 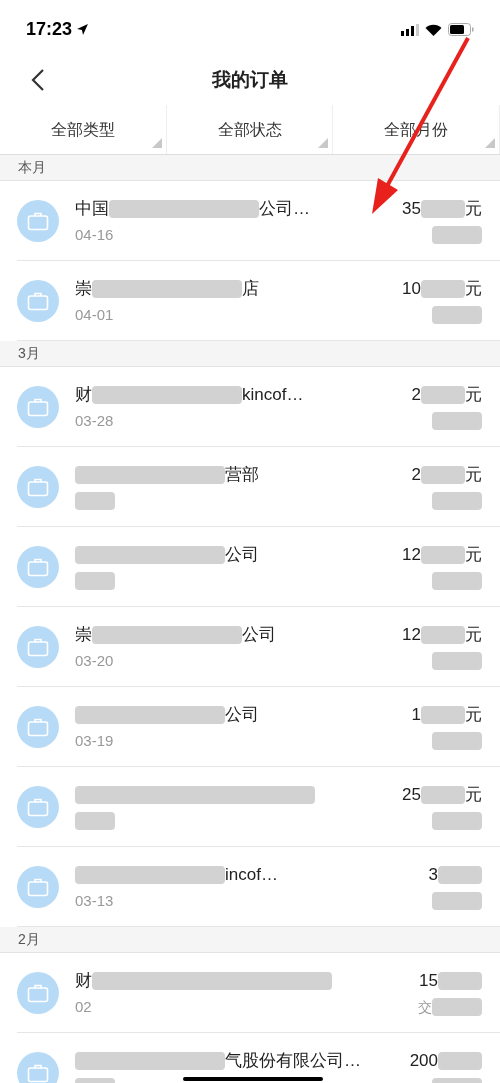 I want to click on order-amount: 3, so click(x=433, y=875).